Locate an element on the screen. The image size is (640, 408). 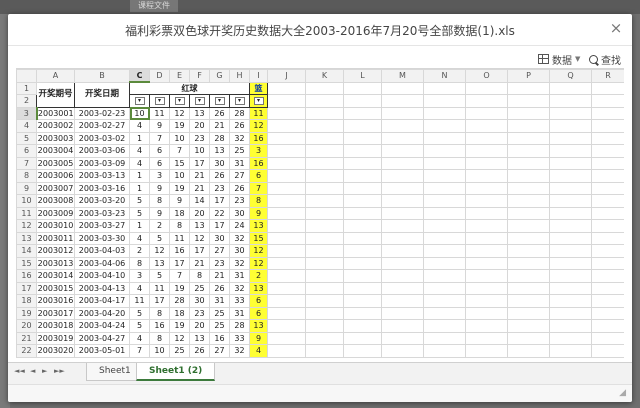
column-header-f: F is located at coordinates (199, 76).